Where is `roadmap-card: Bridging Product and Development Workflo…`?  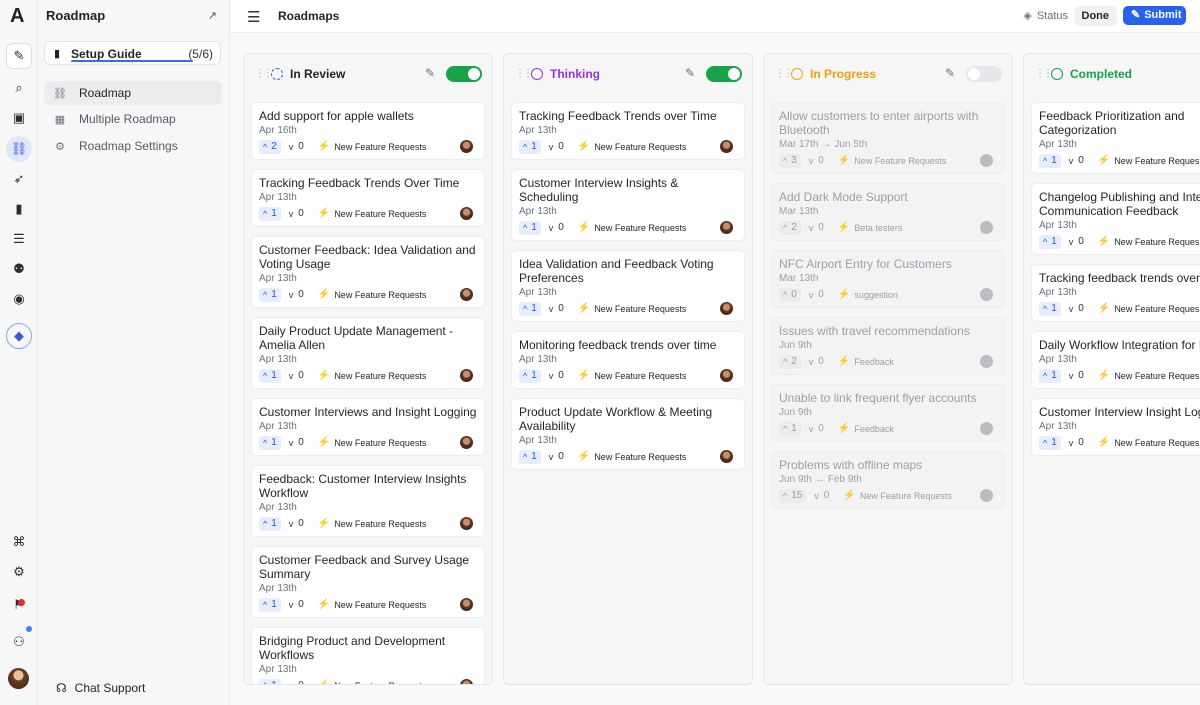 roadmap-card: Bridging Product and Development Workflo… is located at coordinates (368, 655).